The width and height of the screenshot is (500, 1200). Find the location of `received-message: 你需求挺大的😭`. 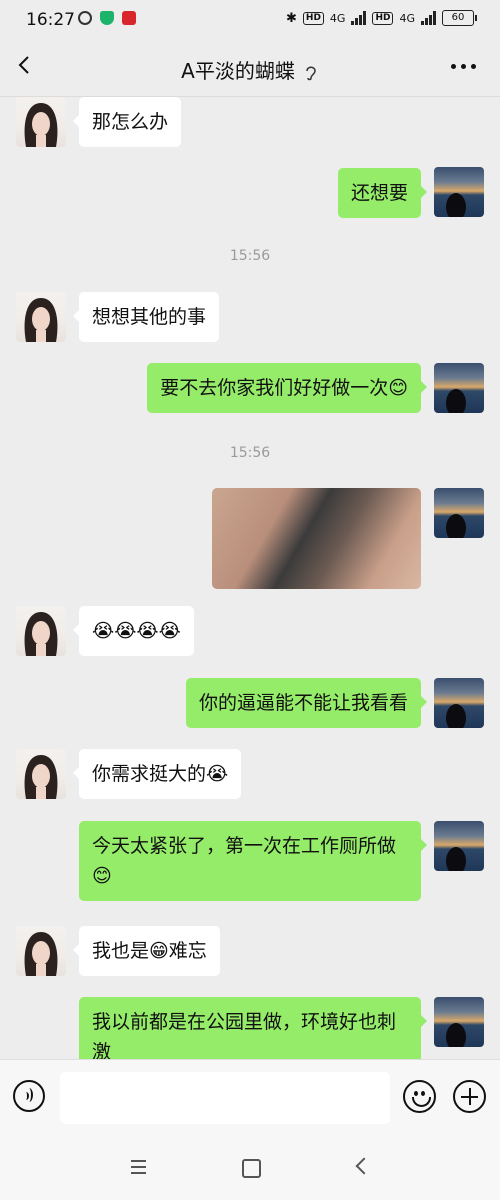

received-message: 你需求挺大的😭 is located at coordinates (157, 774).